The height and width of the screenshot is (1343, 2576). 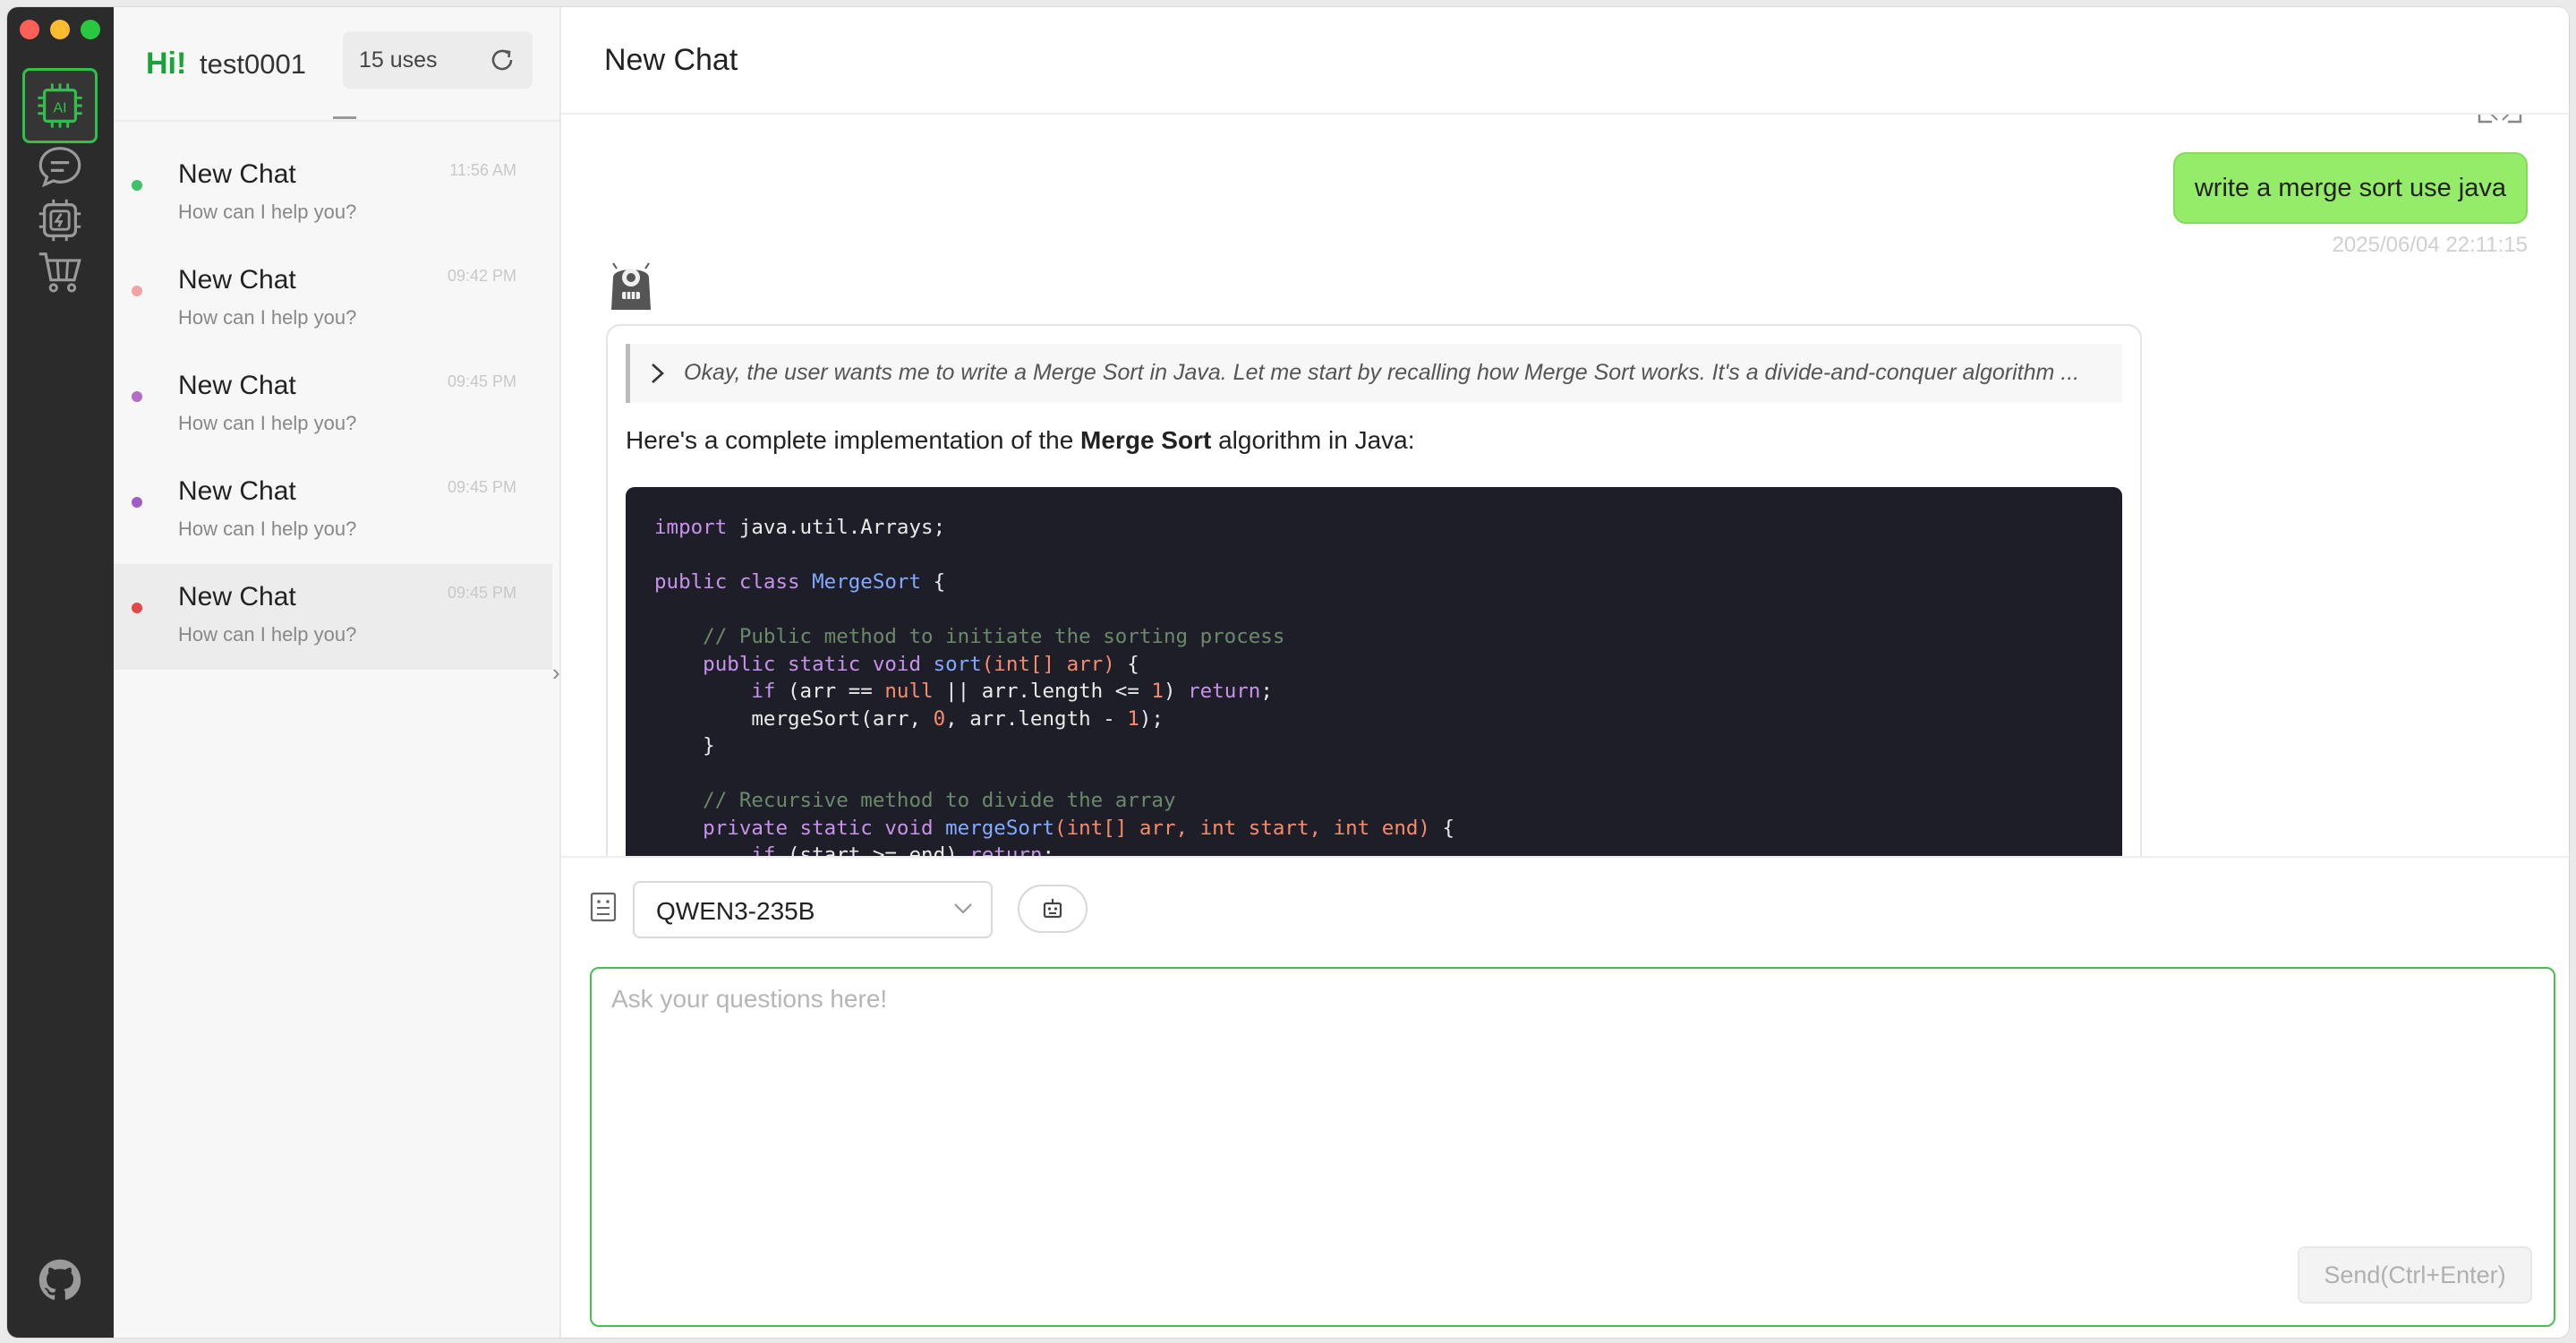 I want to click on collapse-sidebar-chevron-icon: ›, so click(x=556, y=673).